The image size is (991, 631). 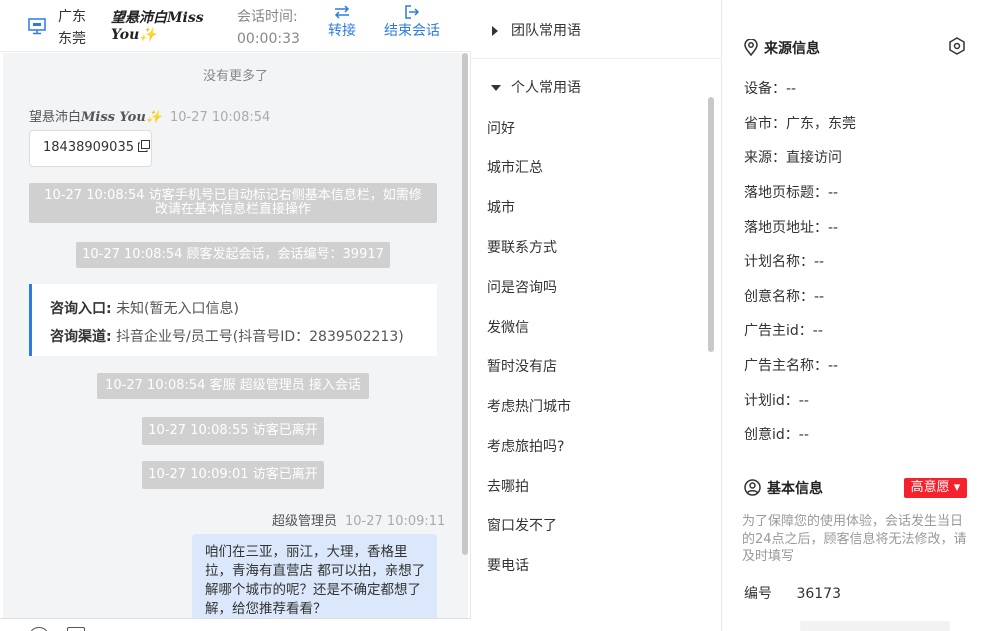 What do you see at coordinates (501, 207) in the screenshot?
I see `phrase-item: 城市` at bounding box center [501, 207].